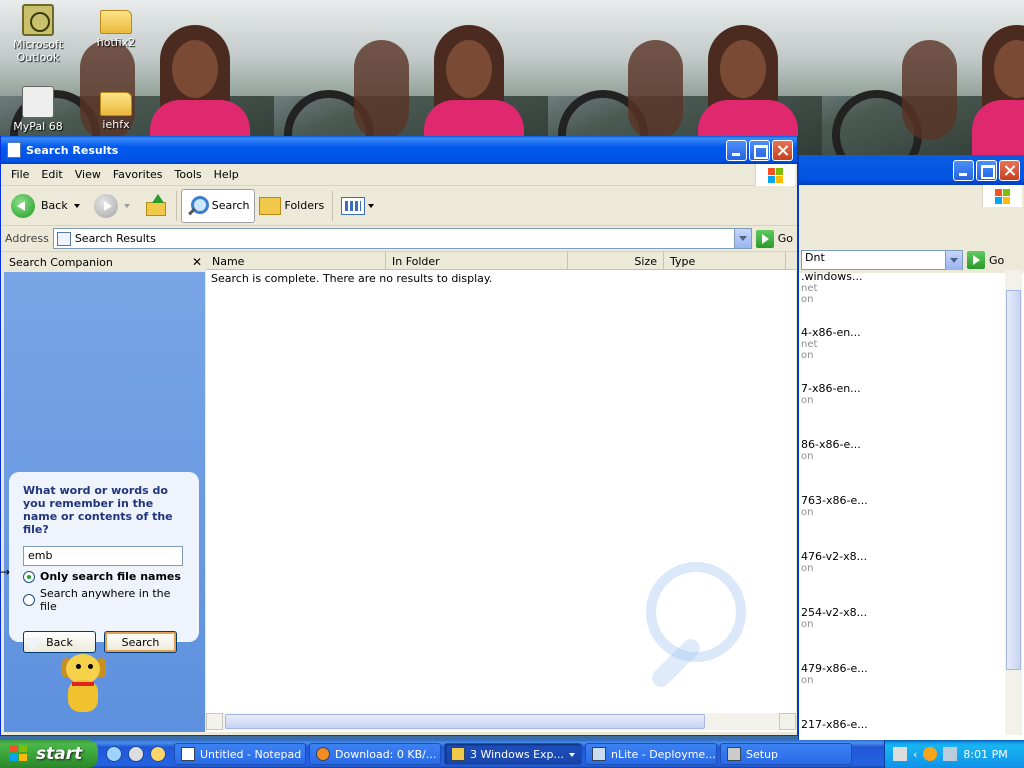 This screenshot has width=1024, height=768. What do you see at coordinates (915, 754) in the screenshot?
I see `chevron-left-icon: ‹` at bounding box center [915, 754].